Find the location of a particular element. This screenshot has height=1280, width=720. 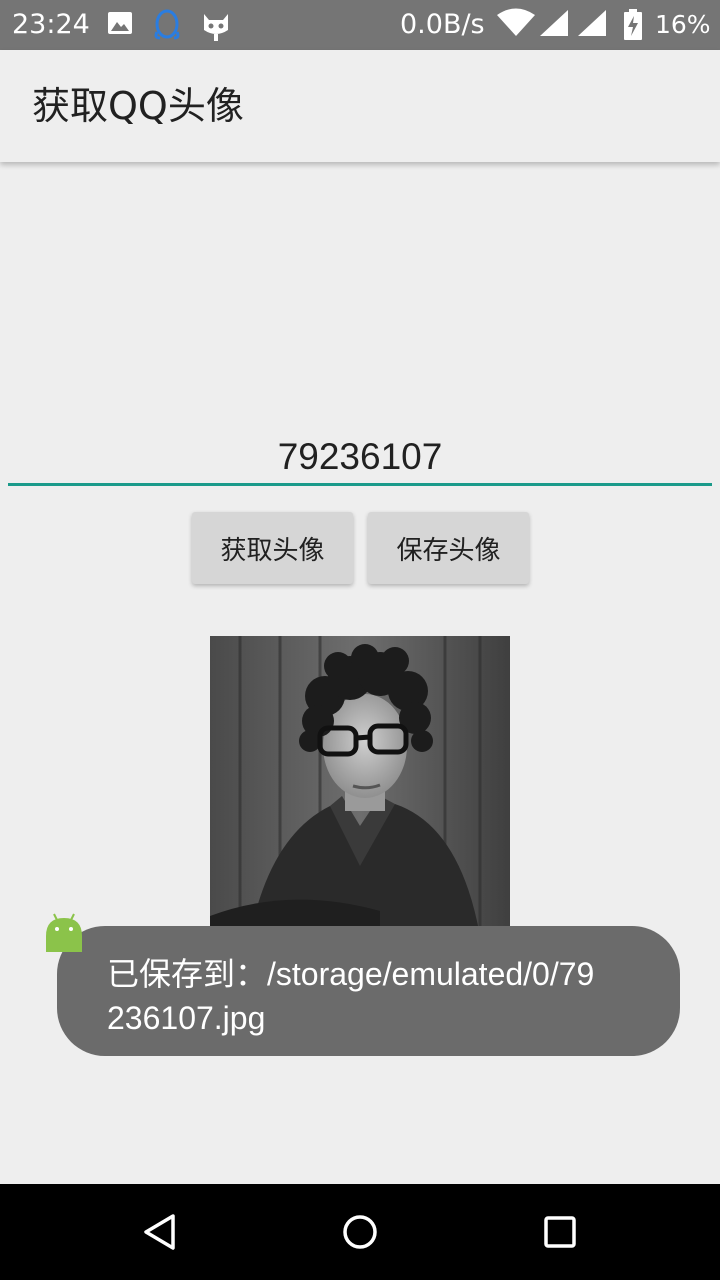

status-bar: 23:24 0.0B/s 16% is located at coordinates (360, 25).